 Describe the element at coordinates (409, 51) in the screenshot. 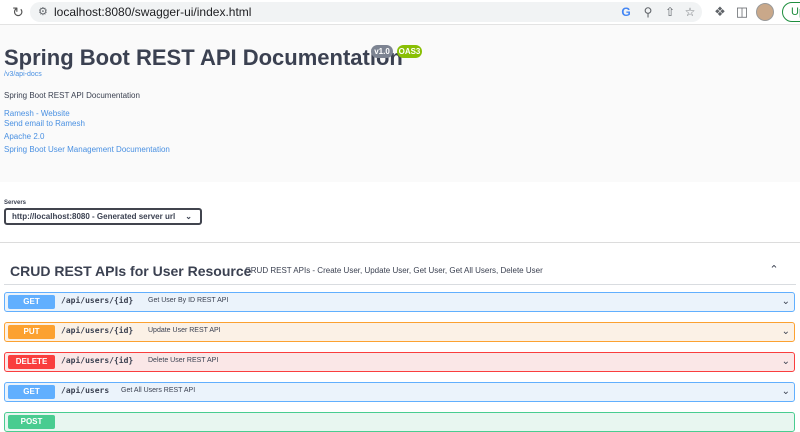

I see `oas-badge: OAS3` at that location.